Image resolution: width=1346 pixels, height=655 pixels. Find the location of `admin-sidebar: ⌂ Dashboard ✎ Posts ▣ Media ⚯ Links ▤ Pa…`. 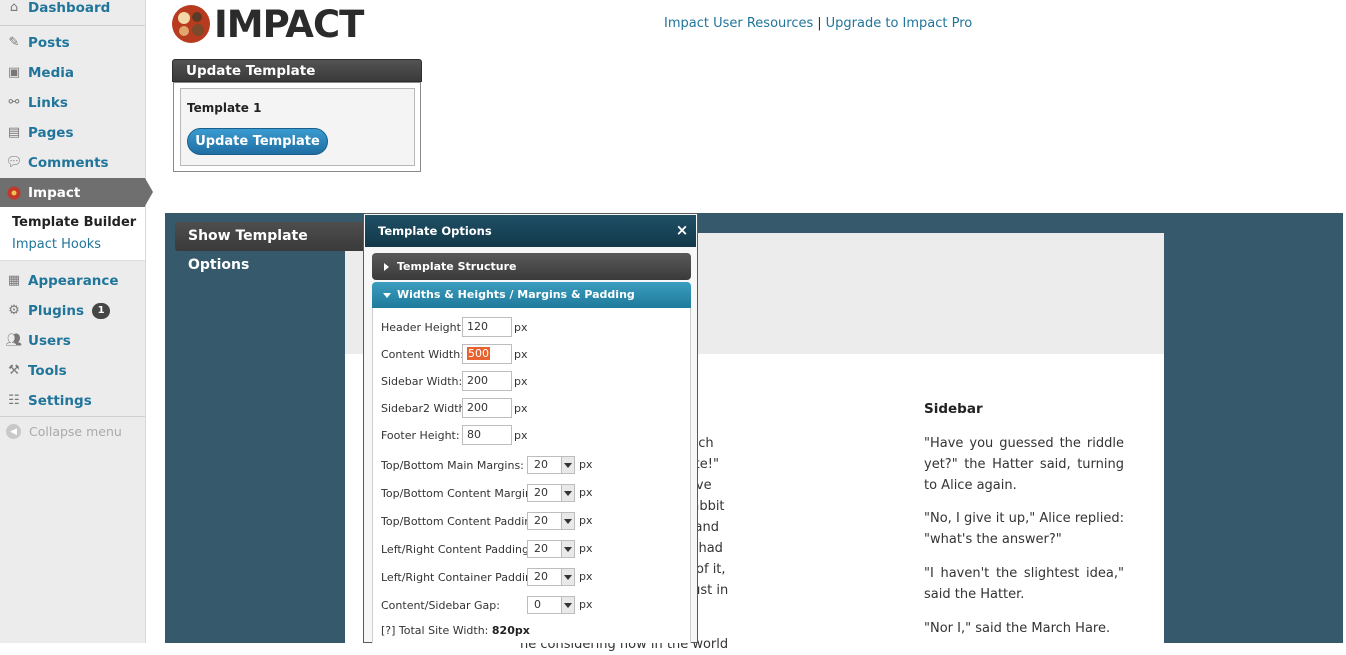

admin-sidebar: ⌂ Dashboard ✎ Posts ▣ Media ⚯ Links ▤ Pa… is located at coordinates (76, 321).